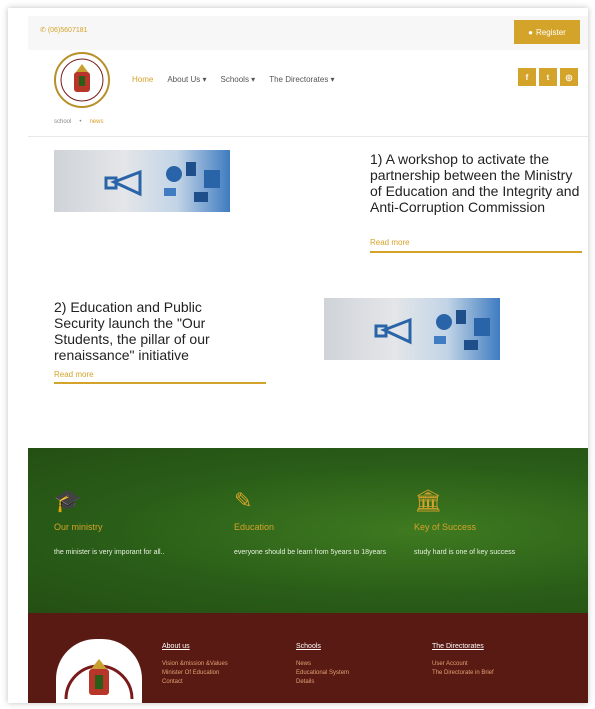  What do you see at coordinates (551, 32) in the screenshot?
I see `register-label: Register` at bounding box center [551, 32].